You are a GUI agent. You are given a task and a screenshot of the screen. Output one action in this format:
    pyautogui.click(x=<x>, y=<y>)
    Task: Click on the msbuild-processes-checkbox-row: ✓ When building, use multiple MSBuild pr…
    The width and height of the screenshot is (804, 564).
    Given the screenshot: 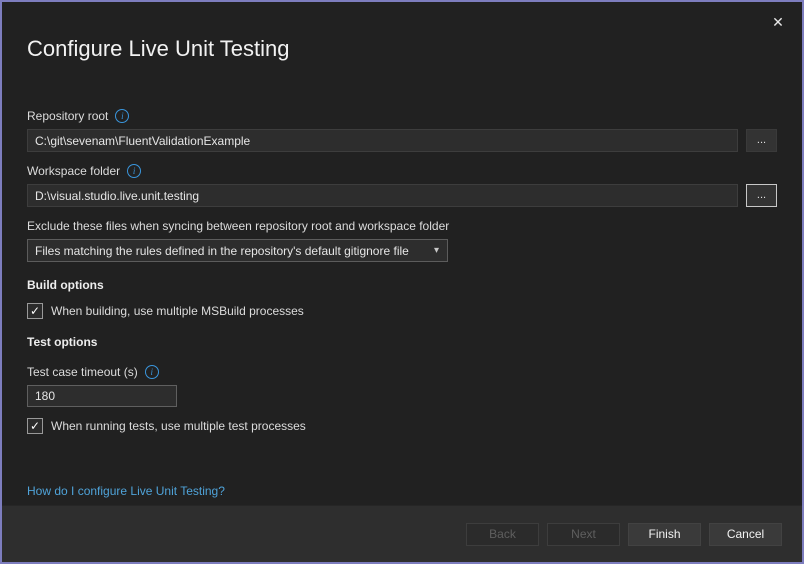 What is the action you would take?
    pyautogui.click(x=402, y=311)
    